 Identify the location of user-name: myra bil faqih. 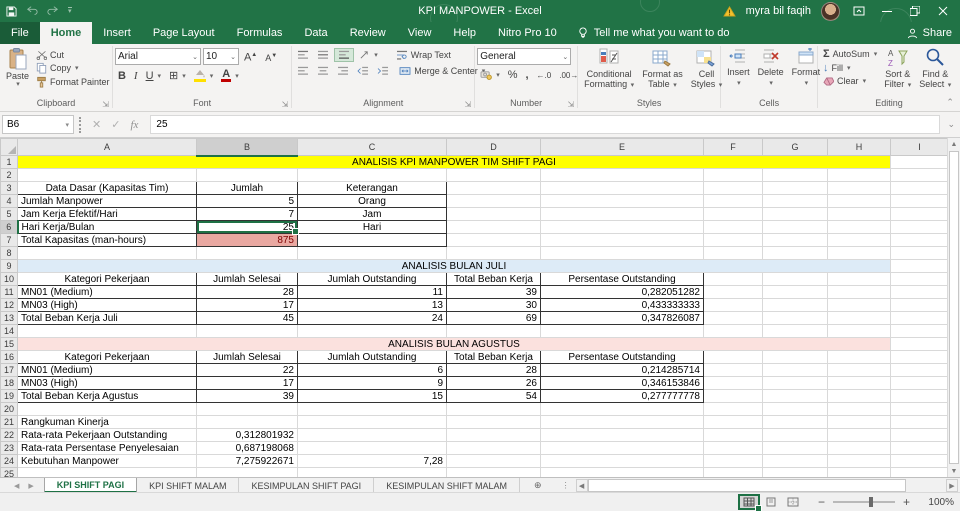
(778, 11).